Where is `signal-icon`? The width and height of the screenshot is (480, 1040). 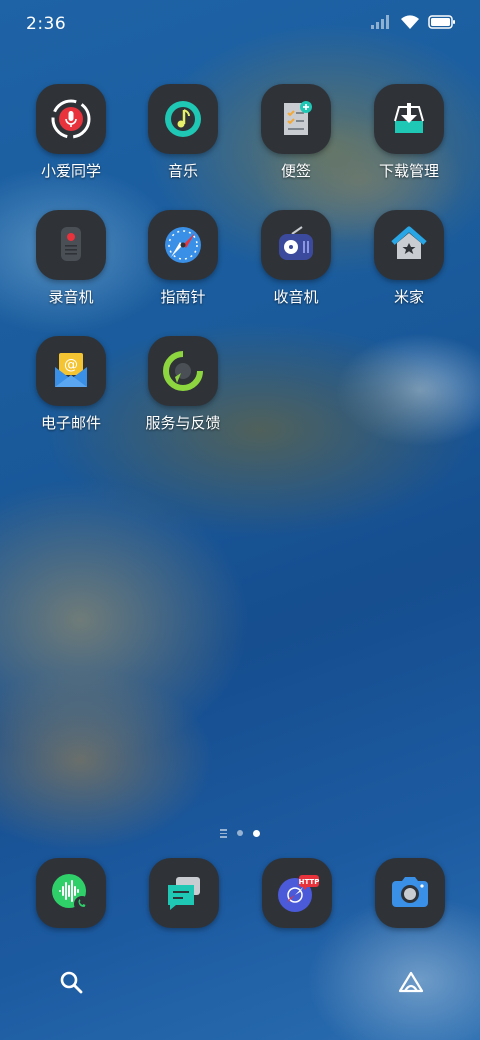 signal-icon is located at coordinates (381, 22).